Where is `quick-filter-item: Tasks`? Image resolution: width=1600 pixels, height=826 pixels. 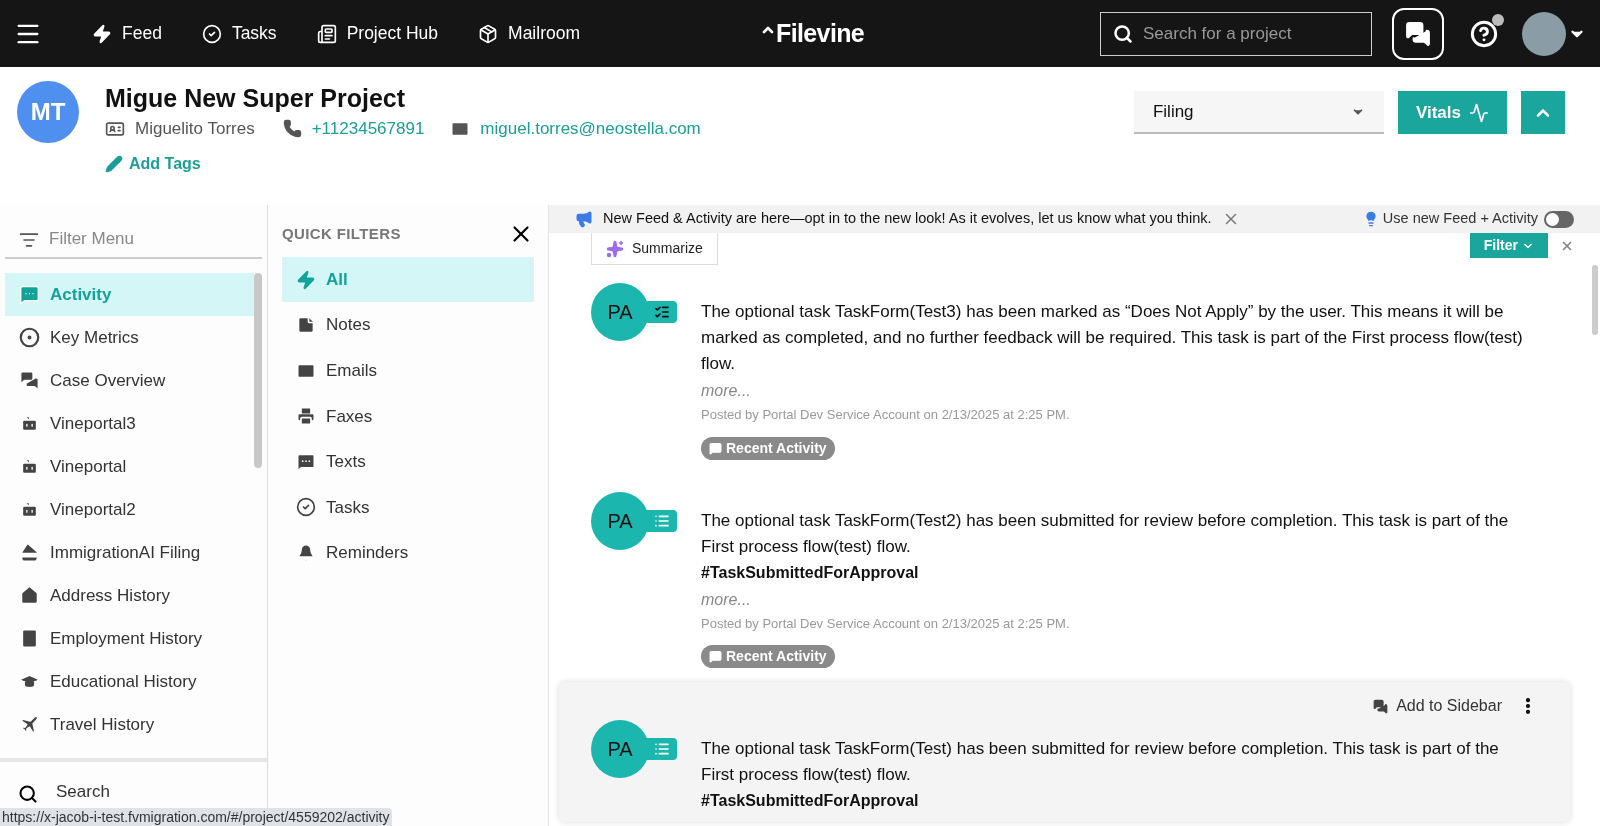 quick-filter-item: Tasks is located at coordinates (408, 507).